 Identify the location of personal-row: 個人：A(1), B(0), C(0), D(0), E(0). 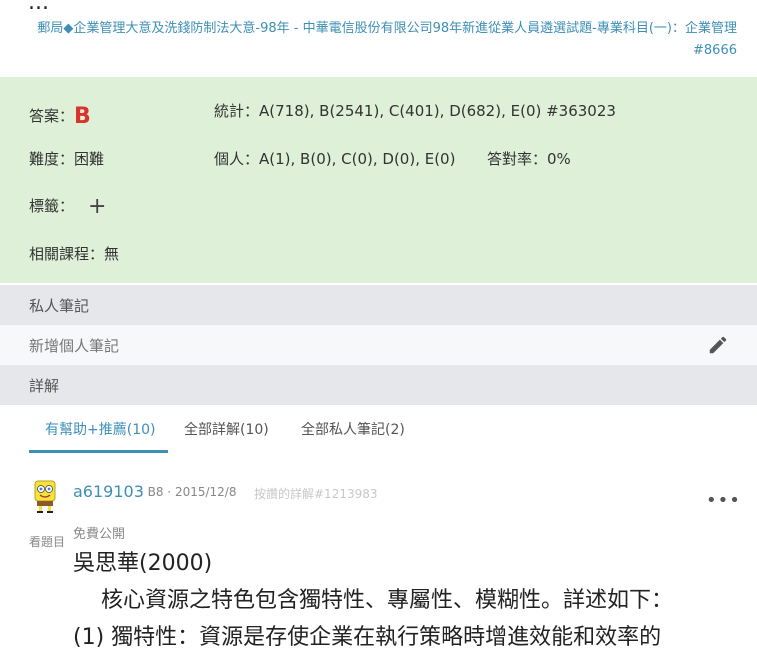
(334, 158).